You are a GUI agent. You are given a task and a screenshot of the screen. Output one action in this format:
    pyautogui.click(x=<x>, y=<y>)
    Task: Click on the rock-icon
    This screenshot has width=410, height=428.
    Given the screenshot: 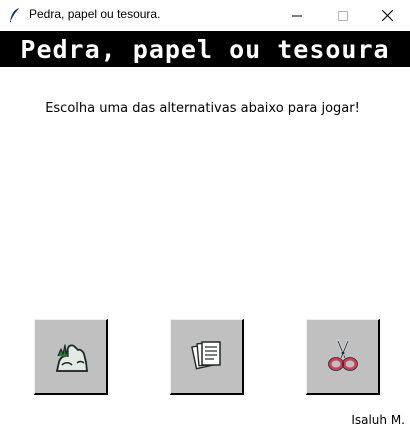 What is the action you would take?
    pyautogui.click(x=71, y=357)
    